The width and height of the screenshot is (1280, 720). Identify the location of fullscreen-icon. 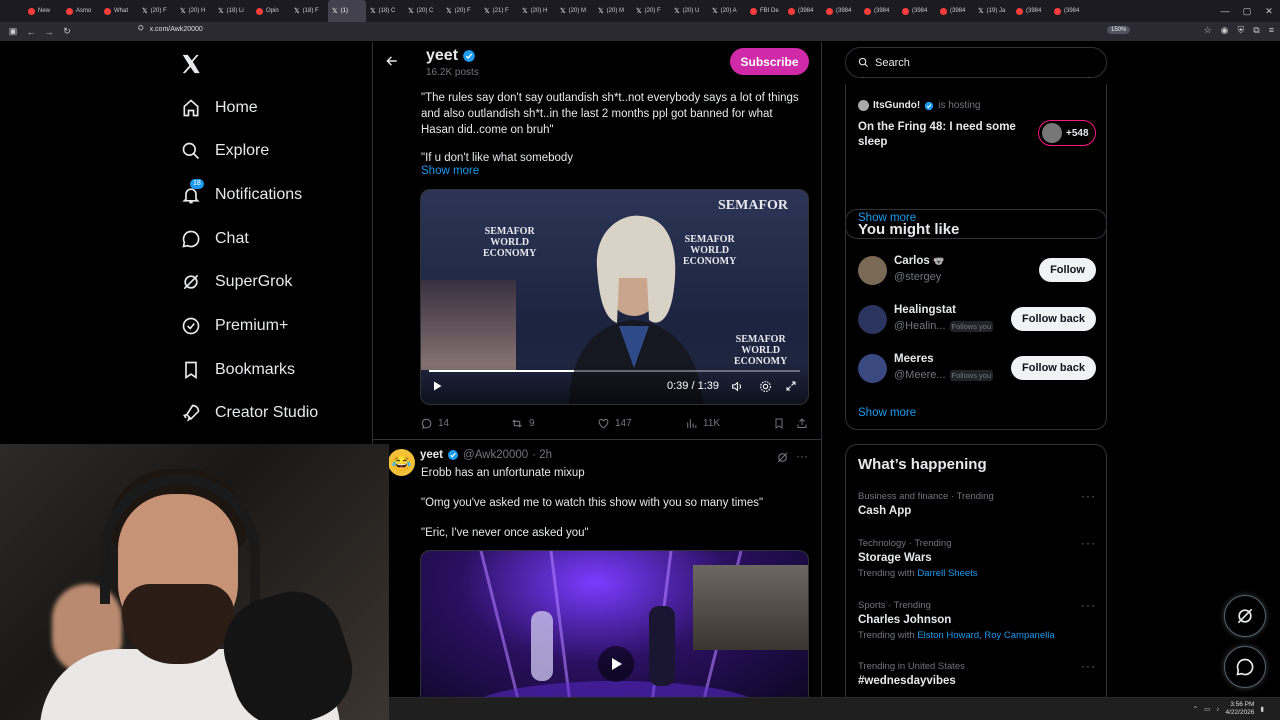
(791, 386).